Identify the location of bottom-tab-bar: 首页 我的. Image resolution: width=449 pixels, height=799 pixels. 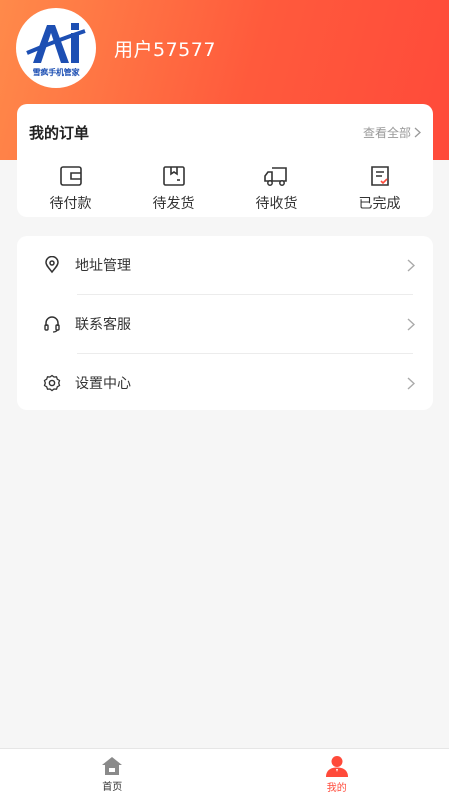
(224, 773).